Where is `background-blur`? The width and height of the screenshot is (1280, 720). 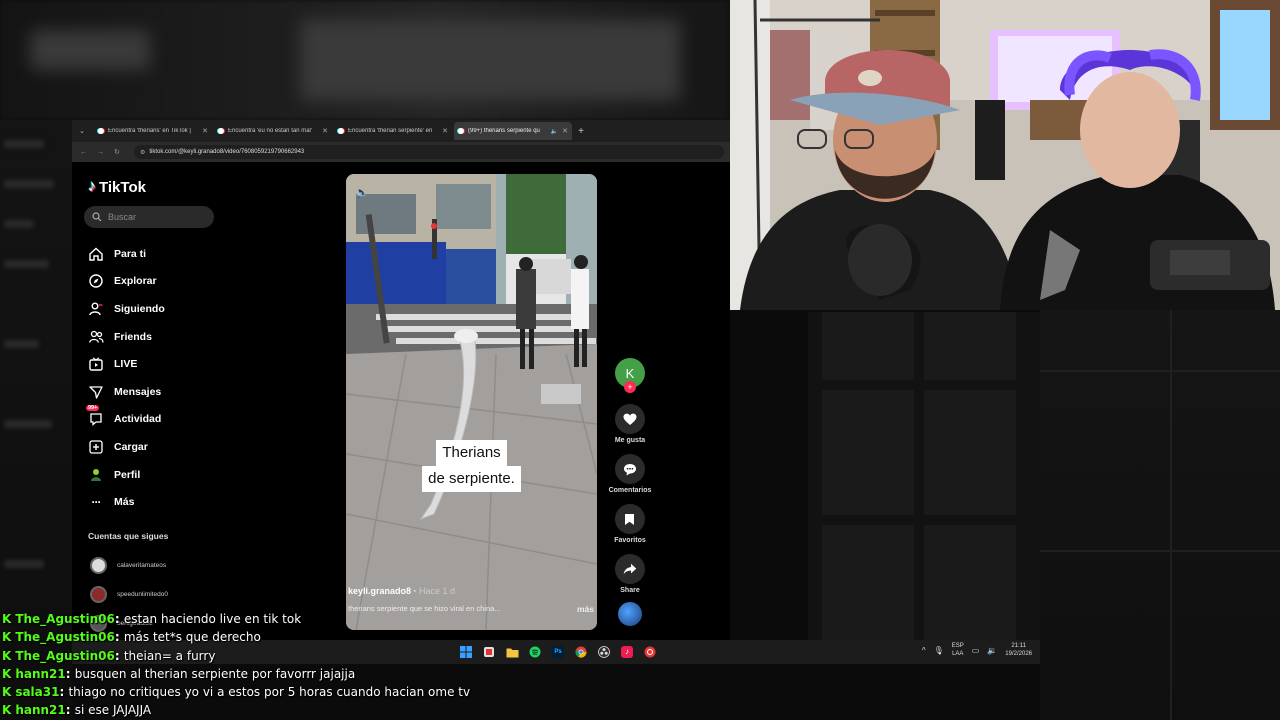 background-blur is located at coordinates (365, 60).